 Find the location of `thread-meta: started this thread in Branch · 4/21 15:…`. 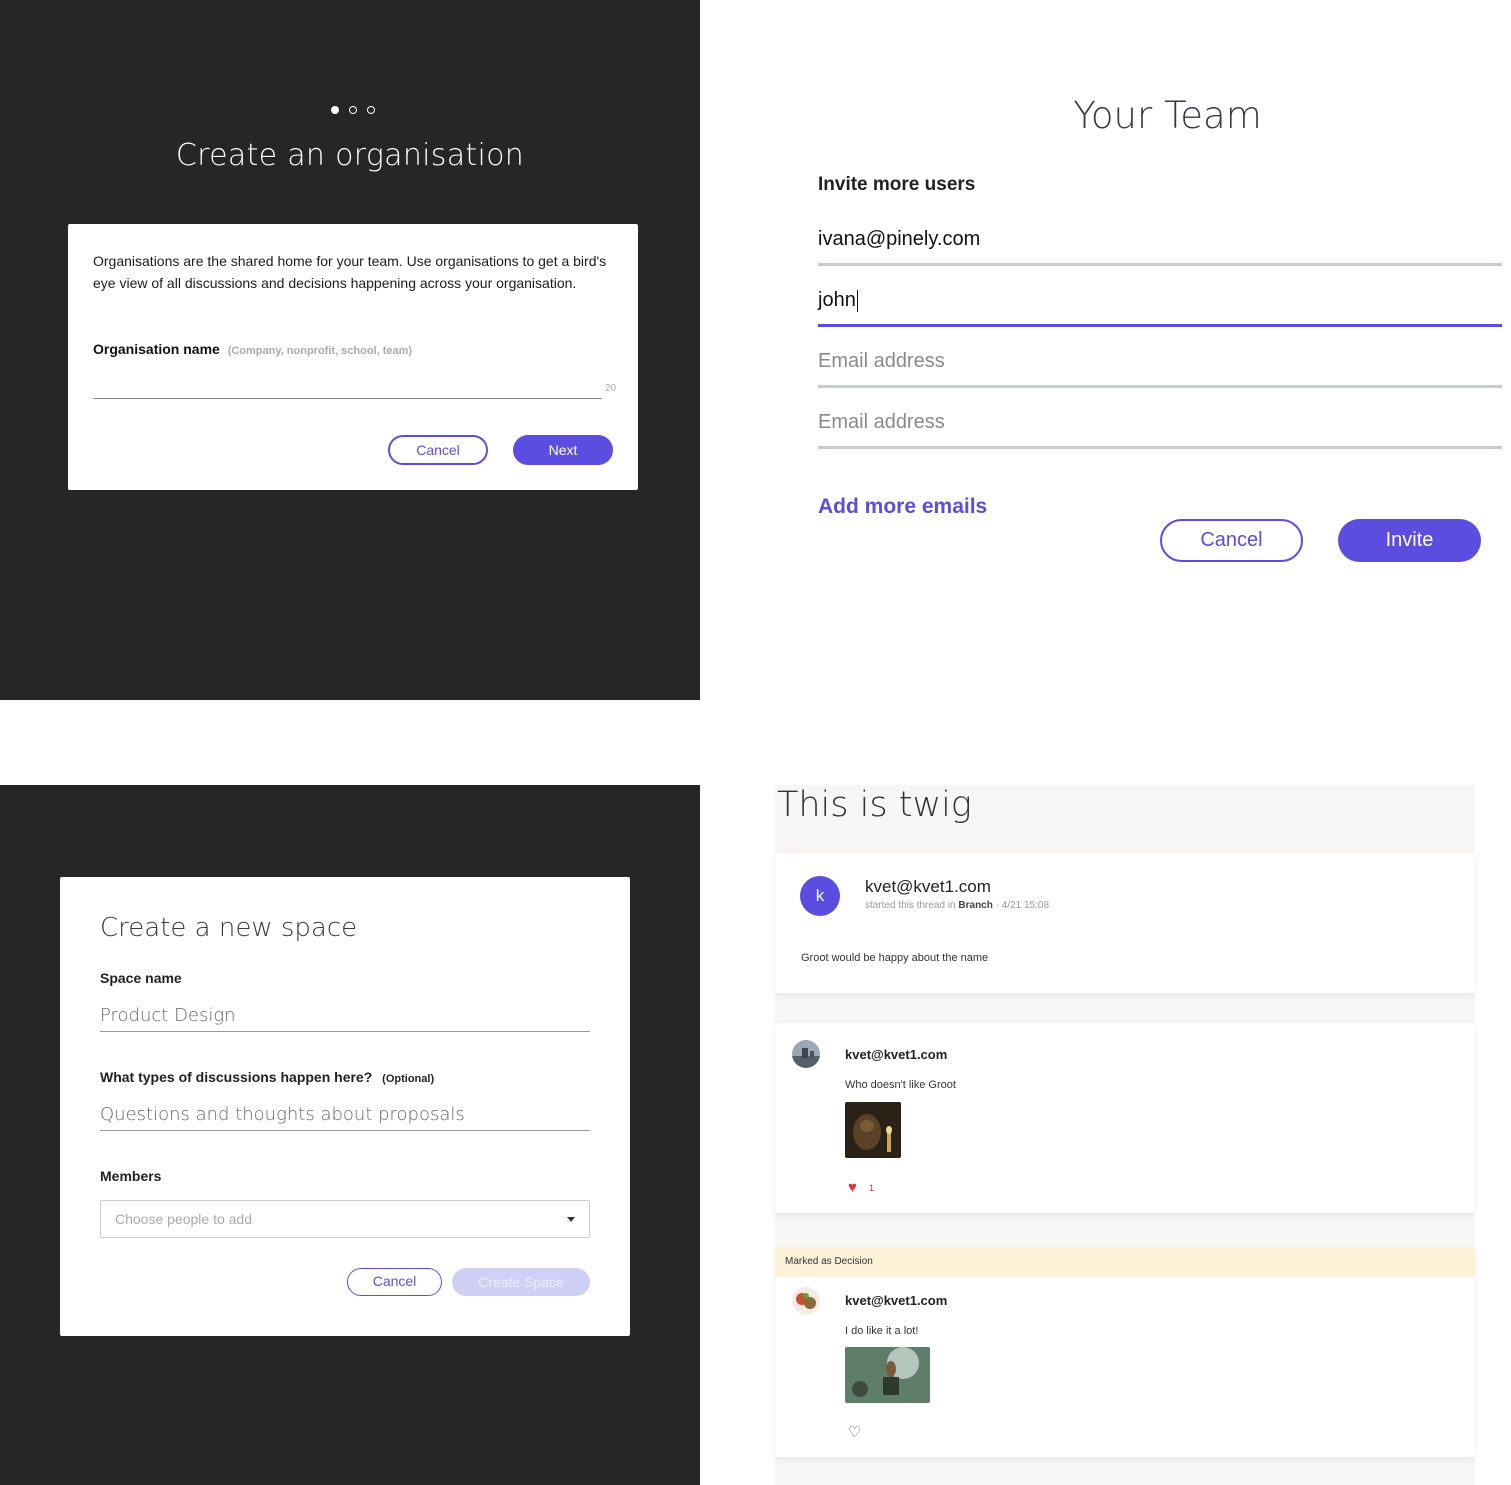

thread-meta: started this thread in Branch · 4/21 15:… is located at coordinates (957, 905).